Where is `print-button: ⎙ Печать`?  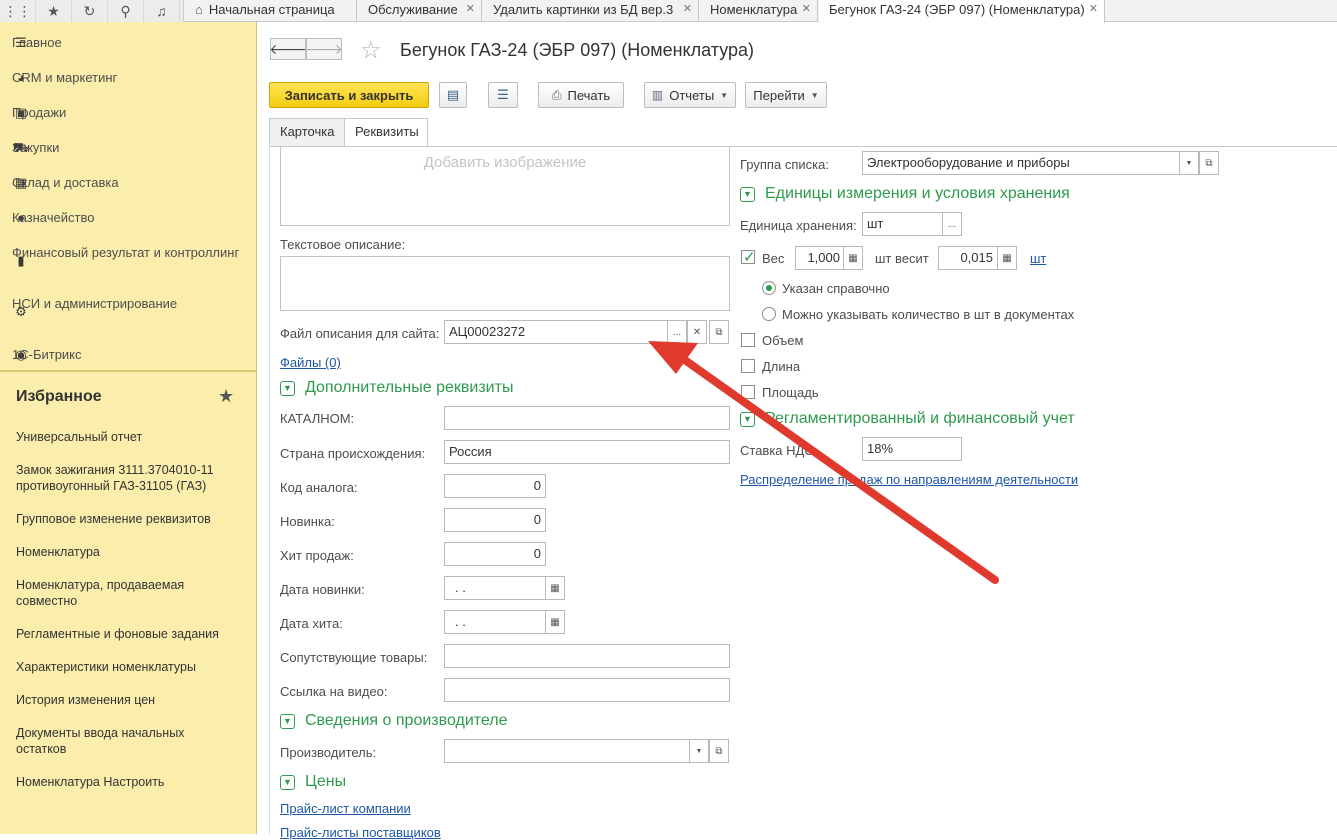 print-button: ⎙ Печать is located at coordinates (581, 95).